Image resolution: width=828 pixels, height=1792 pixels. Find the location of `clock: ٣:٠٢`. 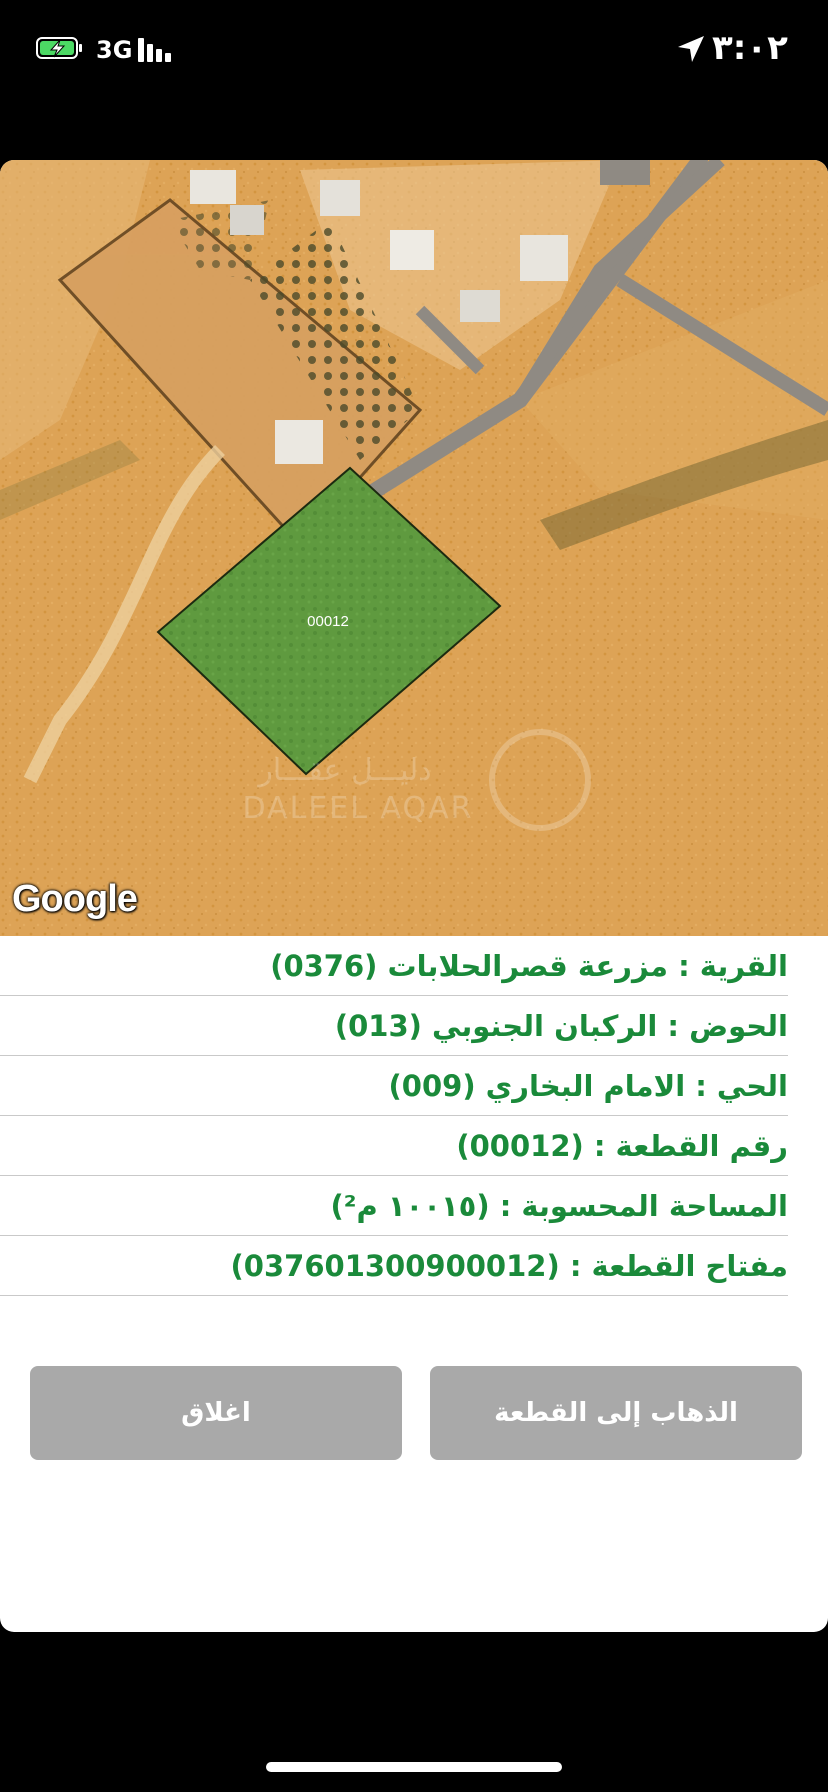

clock: ٣:٠٢ is located at coordinates (750, 48).